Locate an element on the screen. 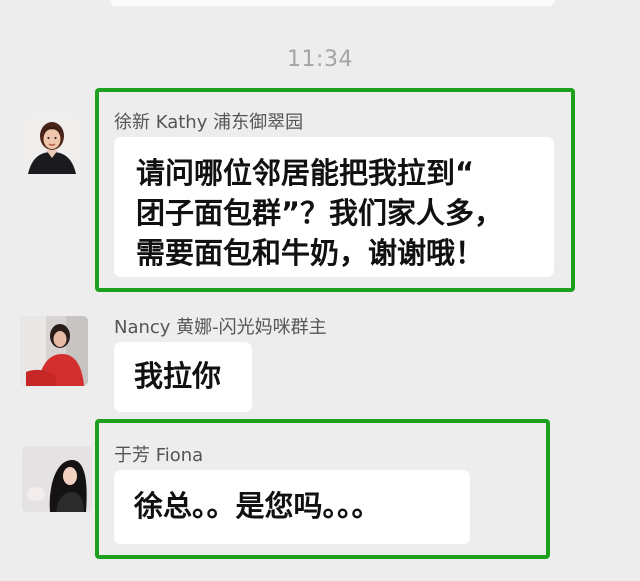 The width and height of the screenshot is (640, 581). previous-message-bubble-fragment is located at coordinates (332, 3).